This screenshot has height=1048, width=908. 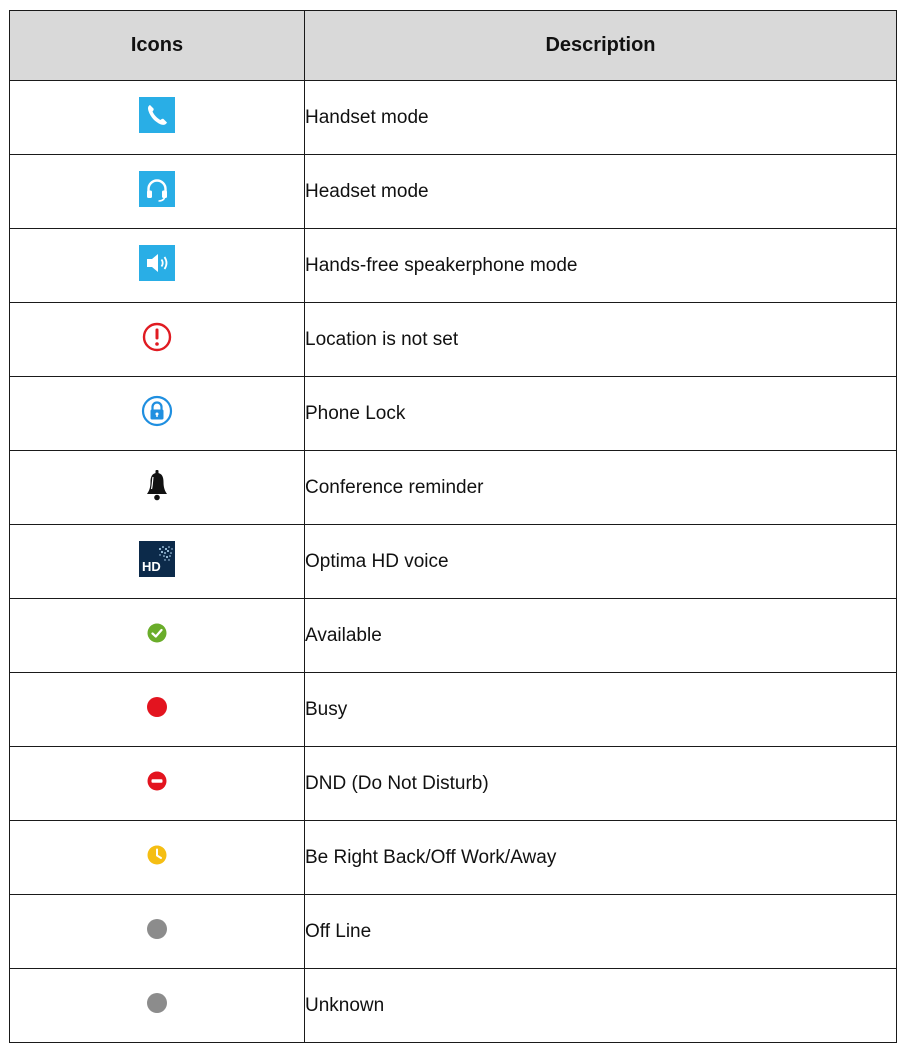 I want to click on row-description: Unknown, so click(x=600, y=1005).